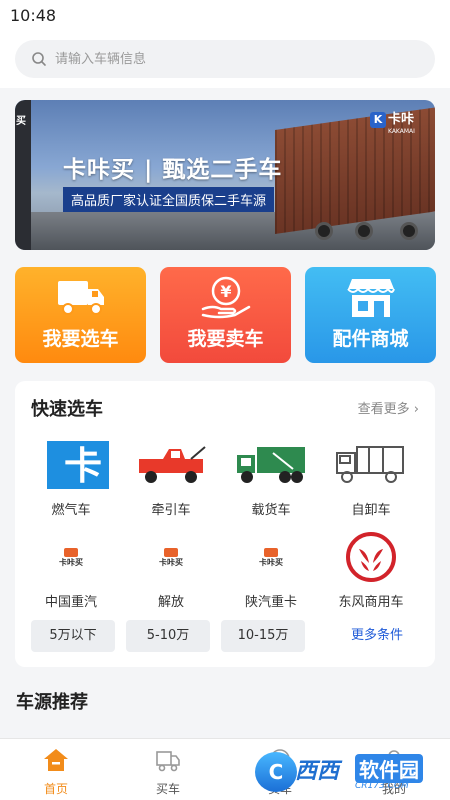  I want to click on tab-buy: 买车, so click(168, 769).